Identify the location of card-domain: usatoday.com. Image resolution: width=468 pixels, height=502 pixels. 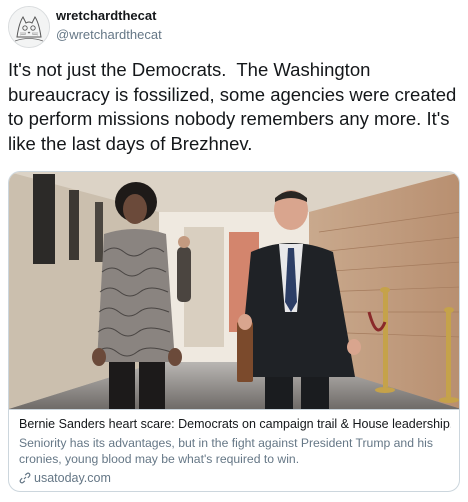
(235, 478).